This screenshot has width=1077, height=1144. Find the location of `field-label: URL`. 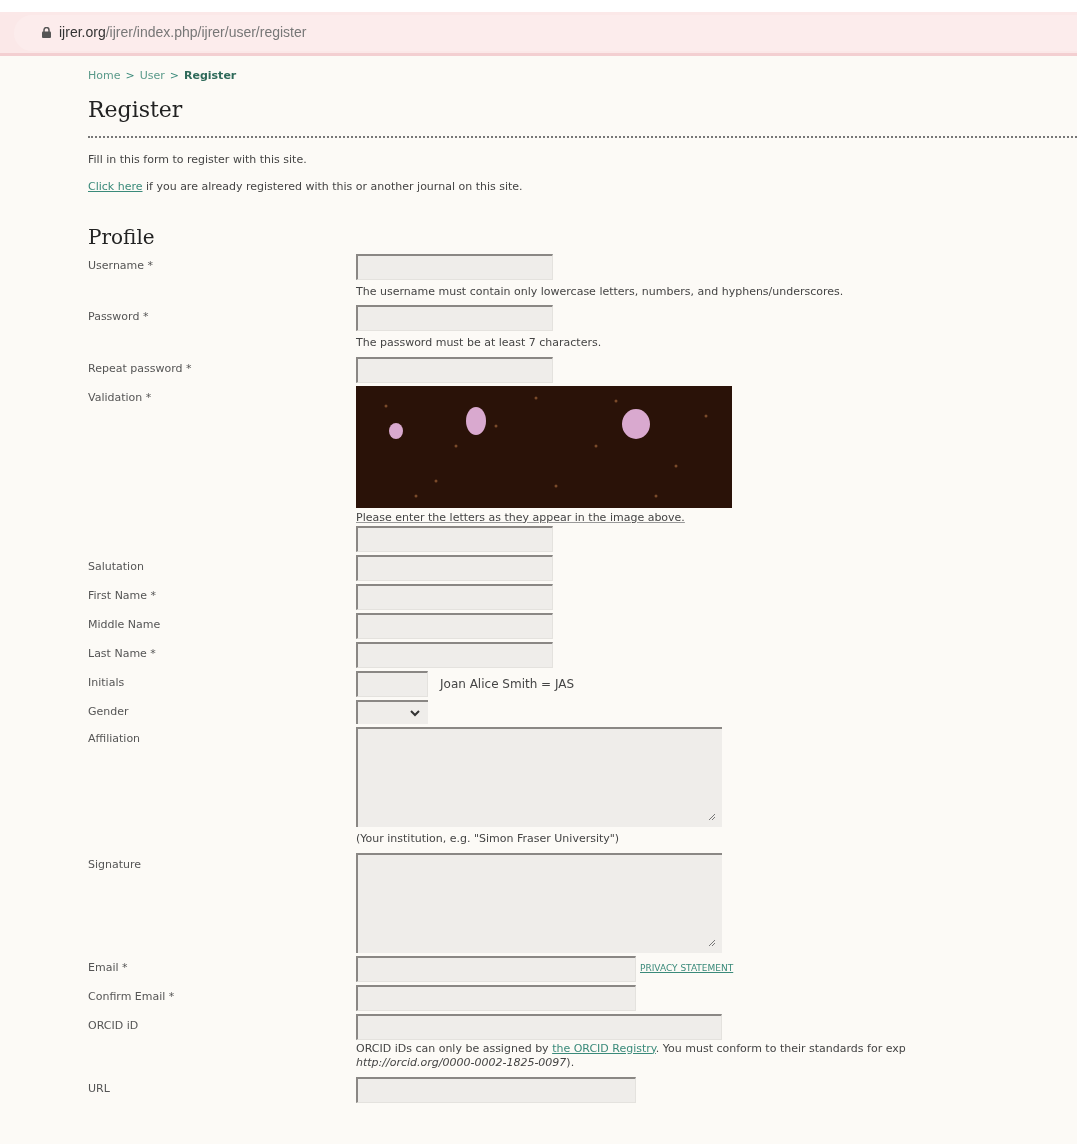

field-label: URL is located at coordinates (99, 1088).